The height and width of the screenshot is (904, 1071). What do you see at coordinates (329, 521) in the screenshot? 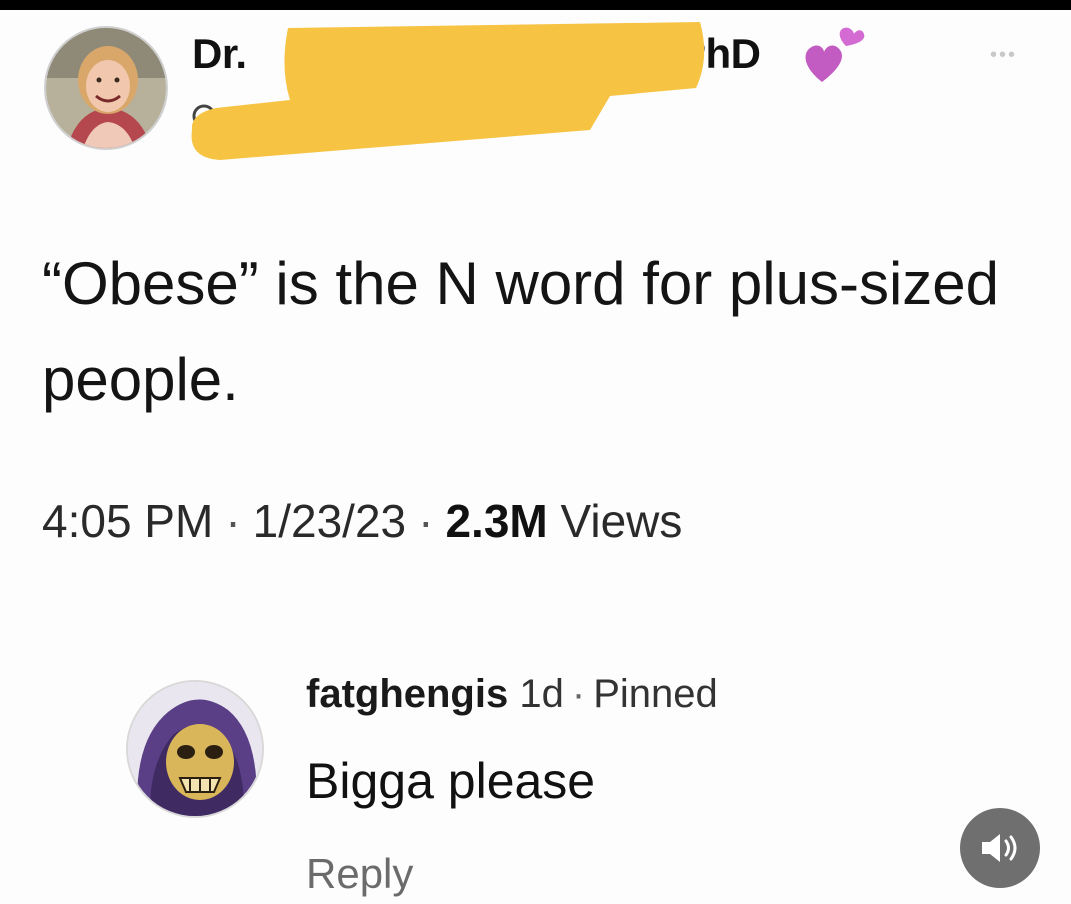
I see `tweet-date: 1/23/23` at bounding box center [329, 521].